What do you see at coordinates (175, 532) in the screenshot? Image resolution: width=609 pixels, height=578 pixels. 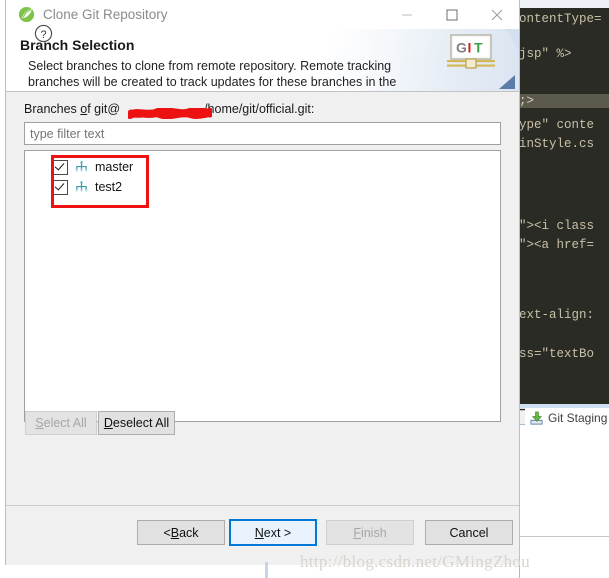 I see `back-mnemonic: B` at bounding box center [175, 532].